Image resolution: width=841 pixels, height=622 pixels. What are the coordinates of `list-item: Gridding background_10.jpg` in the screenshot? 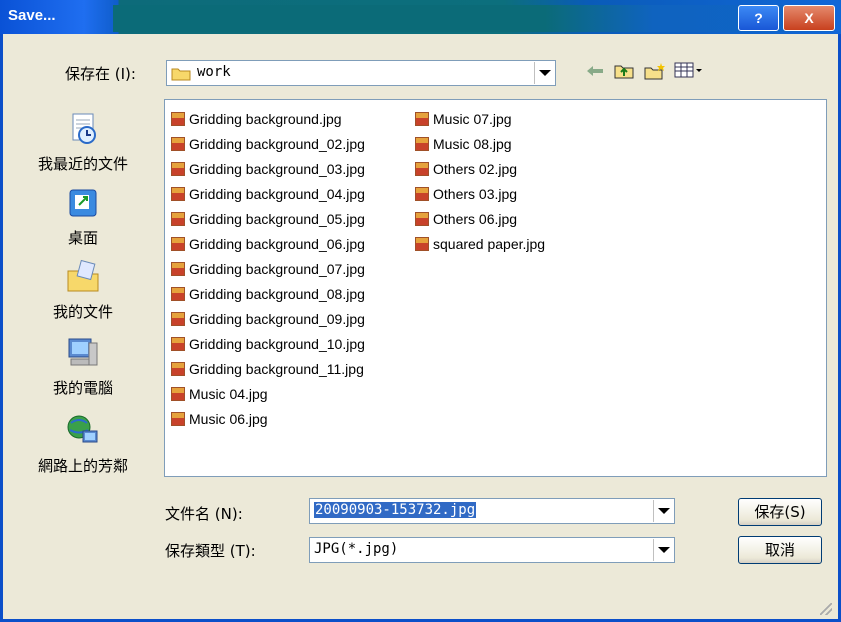 It's located at (268, 343).